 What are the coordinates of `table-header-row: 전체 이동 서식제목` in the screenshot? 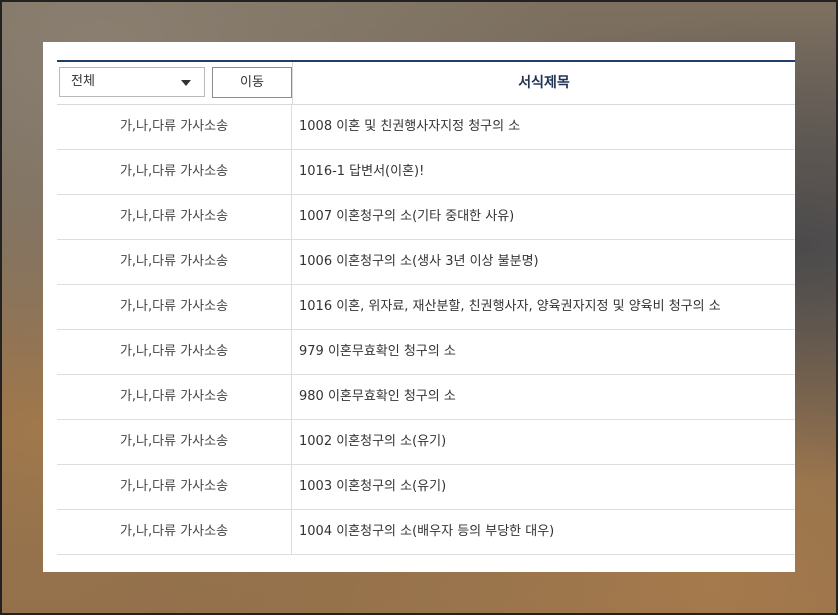 It's located at (426, 83).